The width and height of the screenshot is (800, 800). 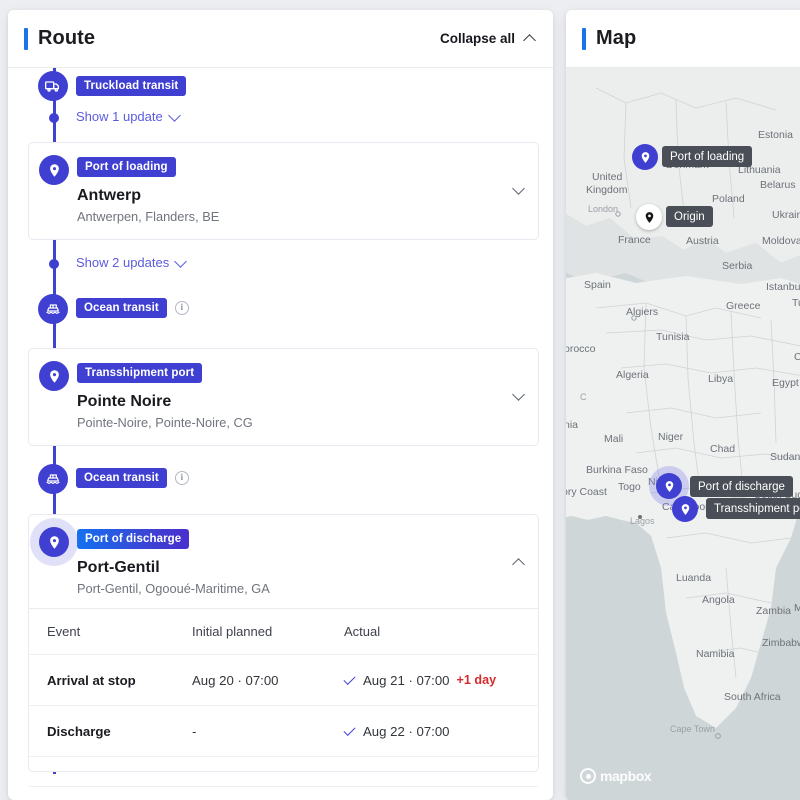 What do you see at coordinates (406, 731) in the screenshot?
I see `event-actual: Aug 22 · 07:00` at bounding box center [406, 731].